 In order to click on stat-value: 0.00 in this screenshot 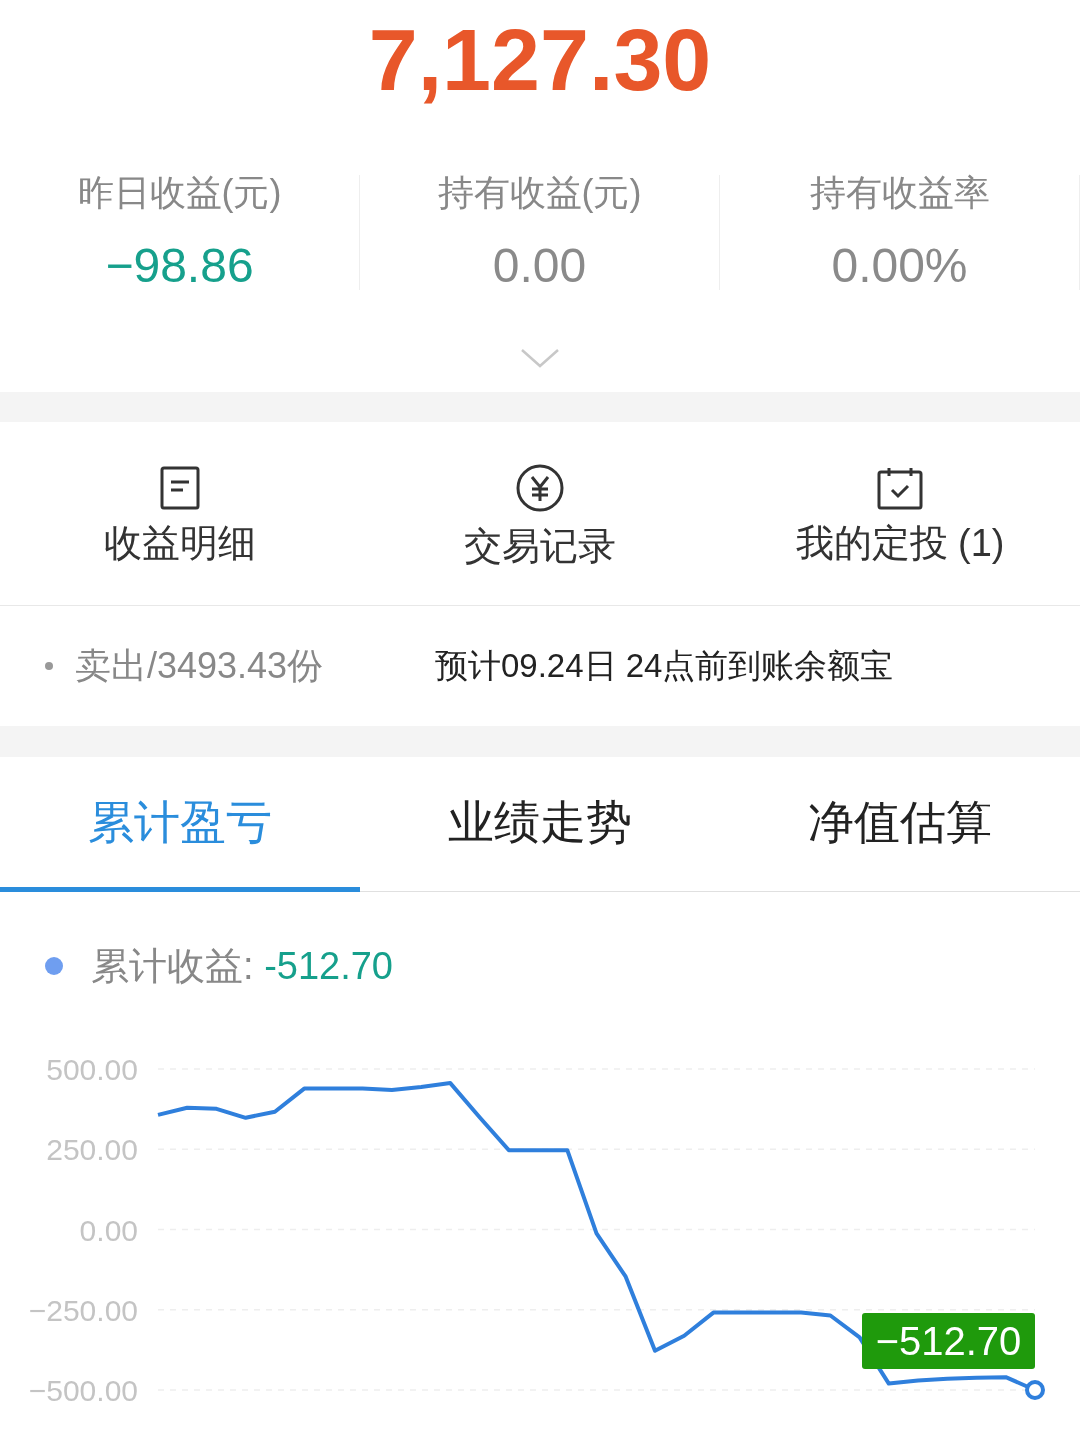, I will do `click(539, 266)`.